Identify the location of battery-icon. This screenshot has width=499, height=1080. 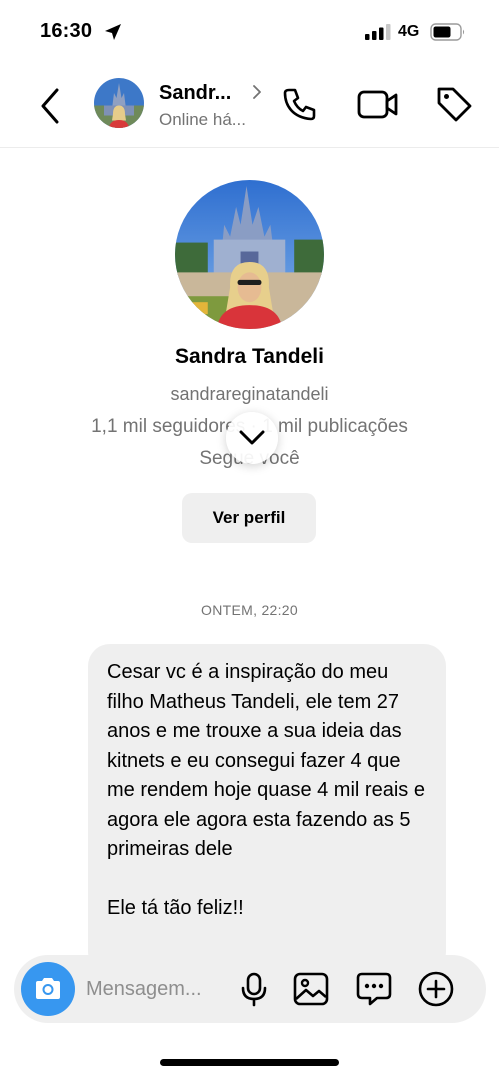
(448, 32).